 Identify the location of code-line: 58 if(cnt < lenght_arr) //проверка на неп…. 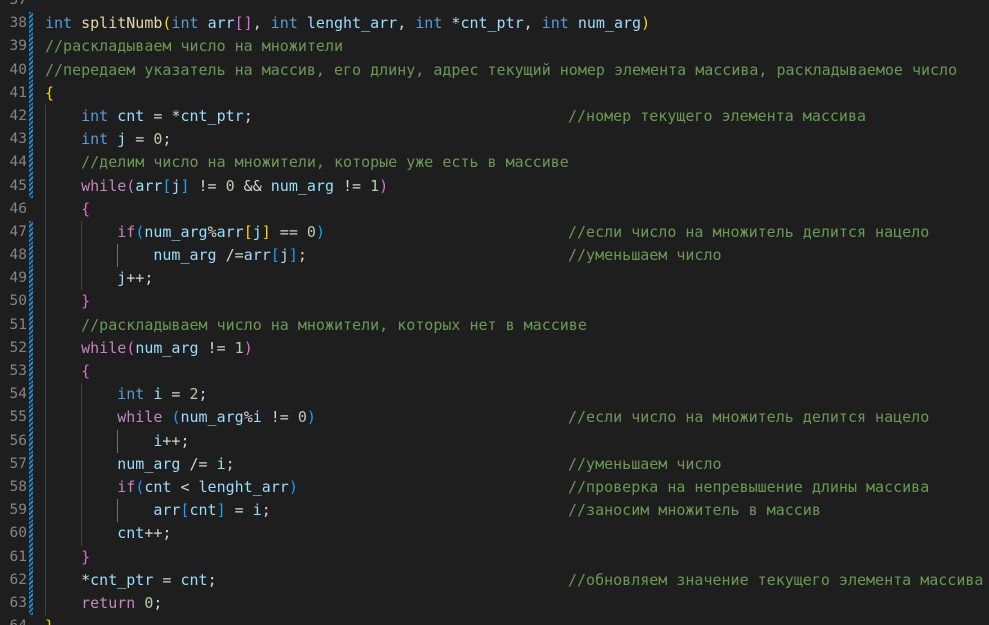
(494, 487).